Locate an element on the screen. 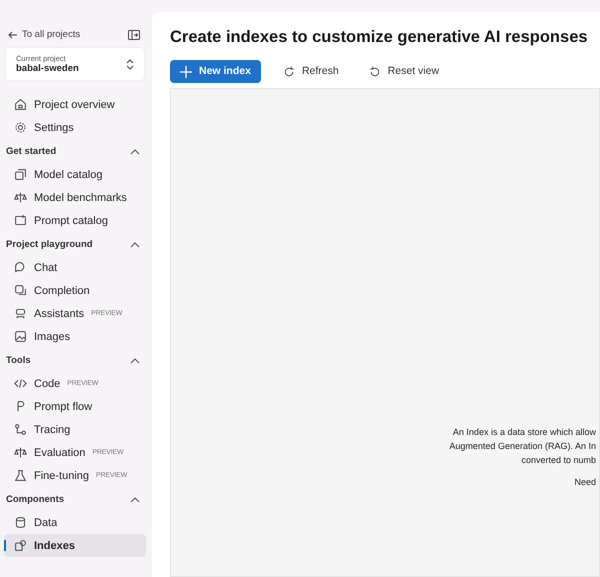 This screenshot has width=600, height=577. back-link: To all projects is located at coordinates (44, 35).